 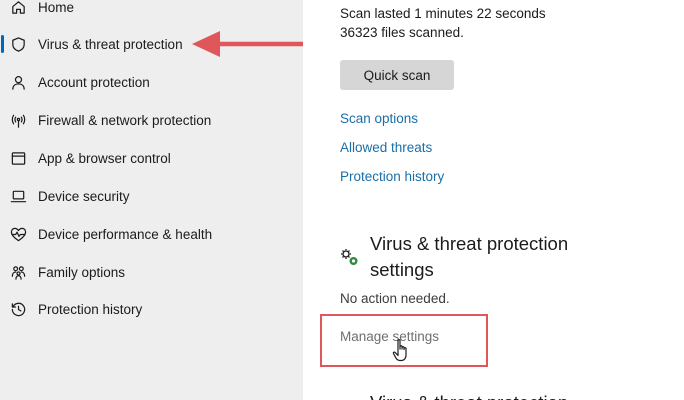 What do you see at coordinates (402, 32) in the screenshot?
I see `files-scanned-text: 36323 files scanned.` at bounding box center [402, 32].